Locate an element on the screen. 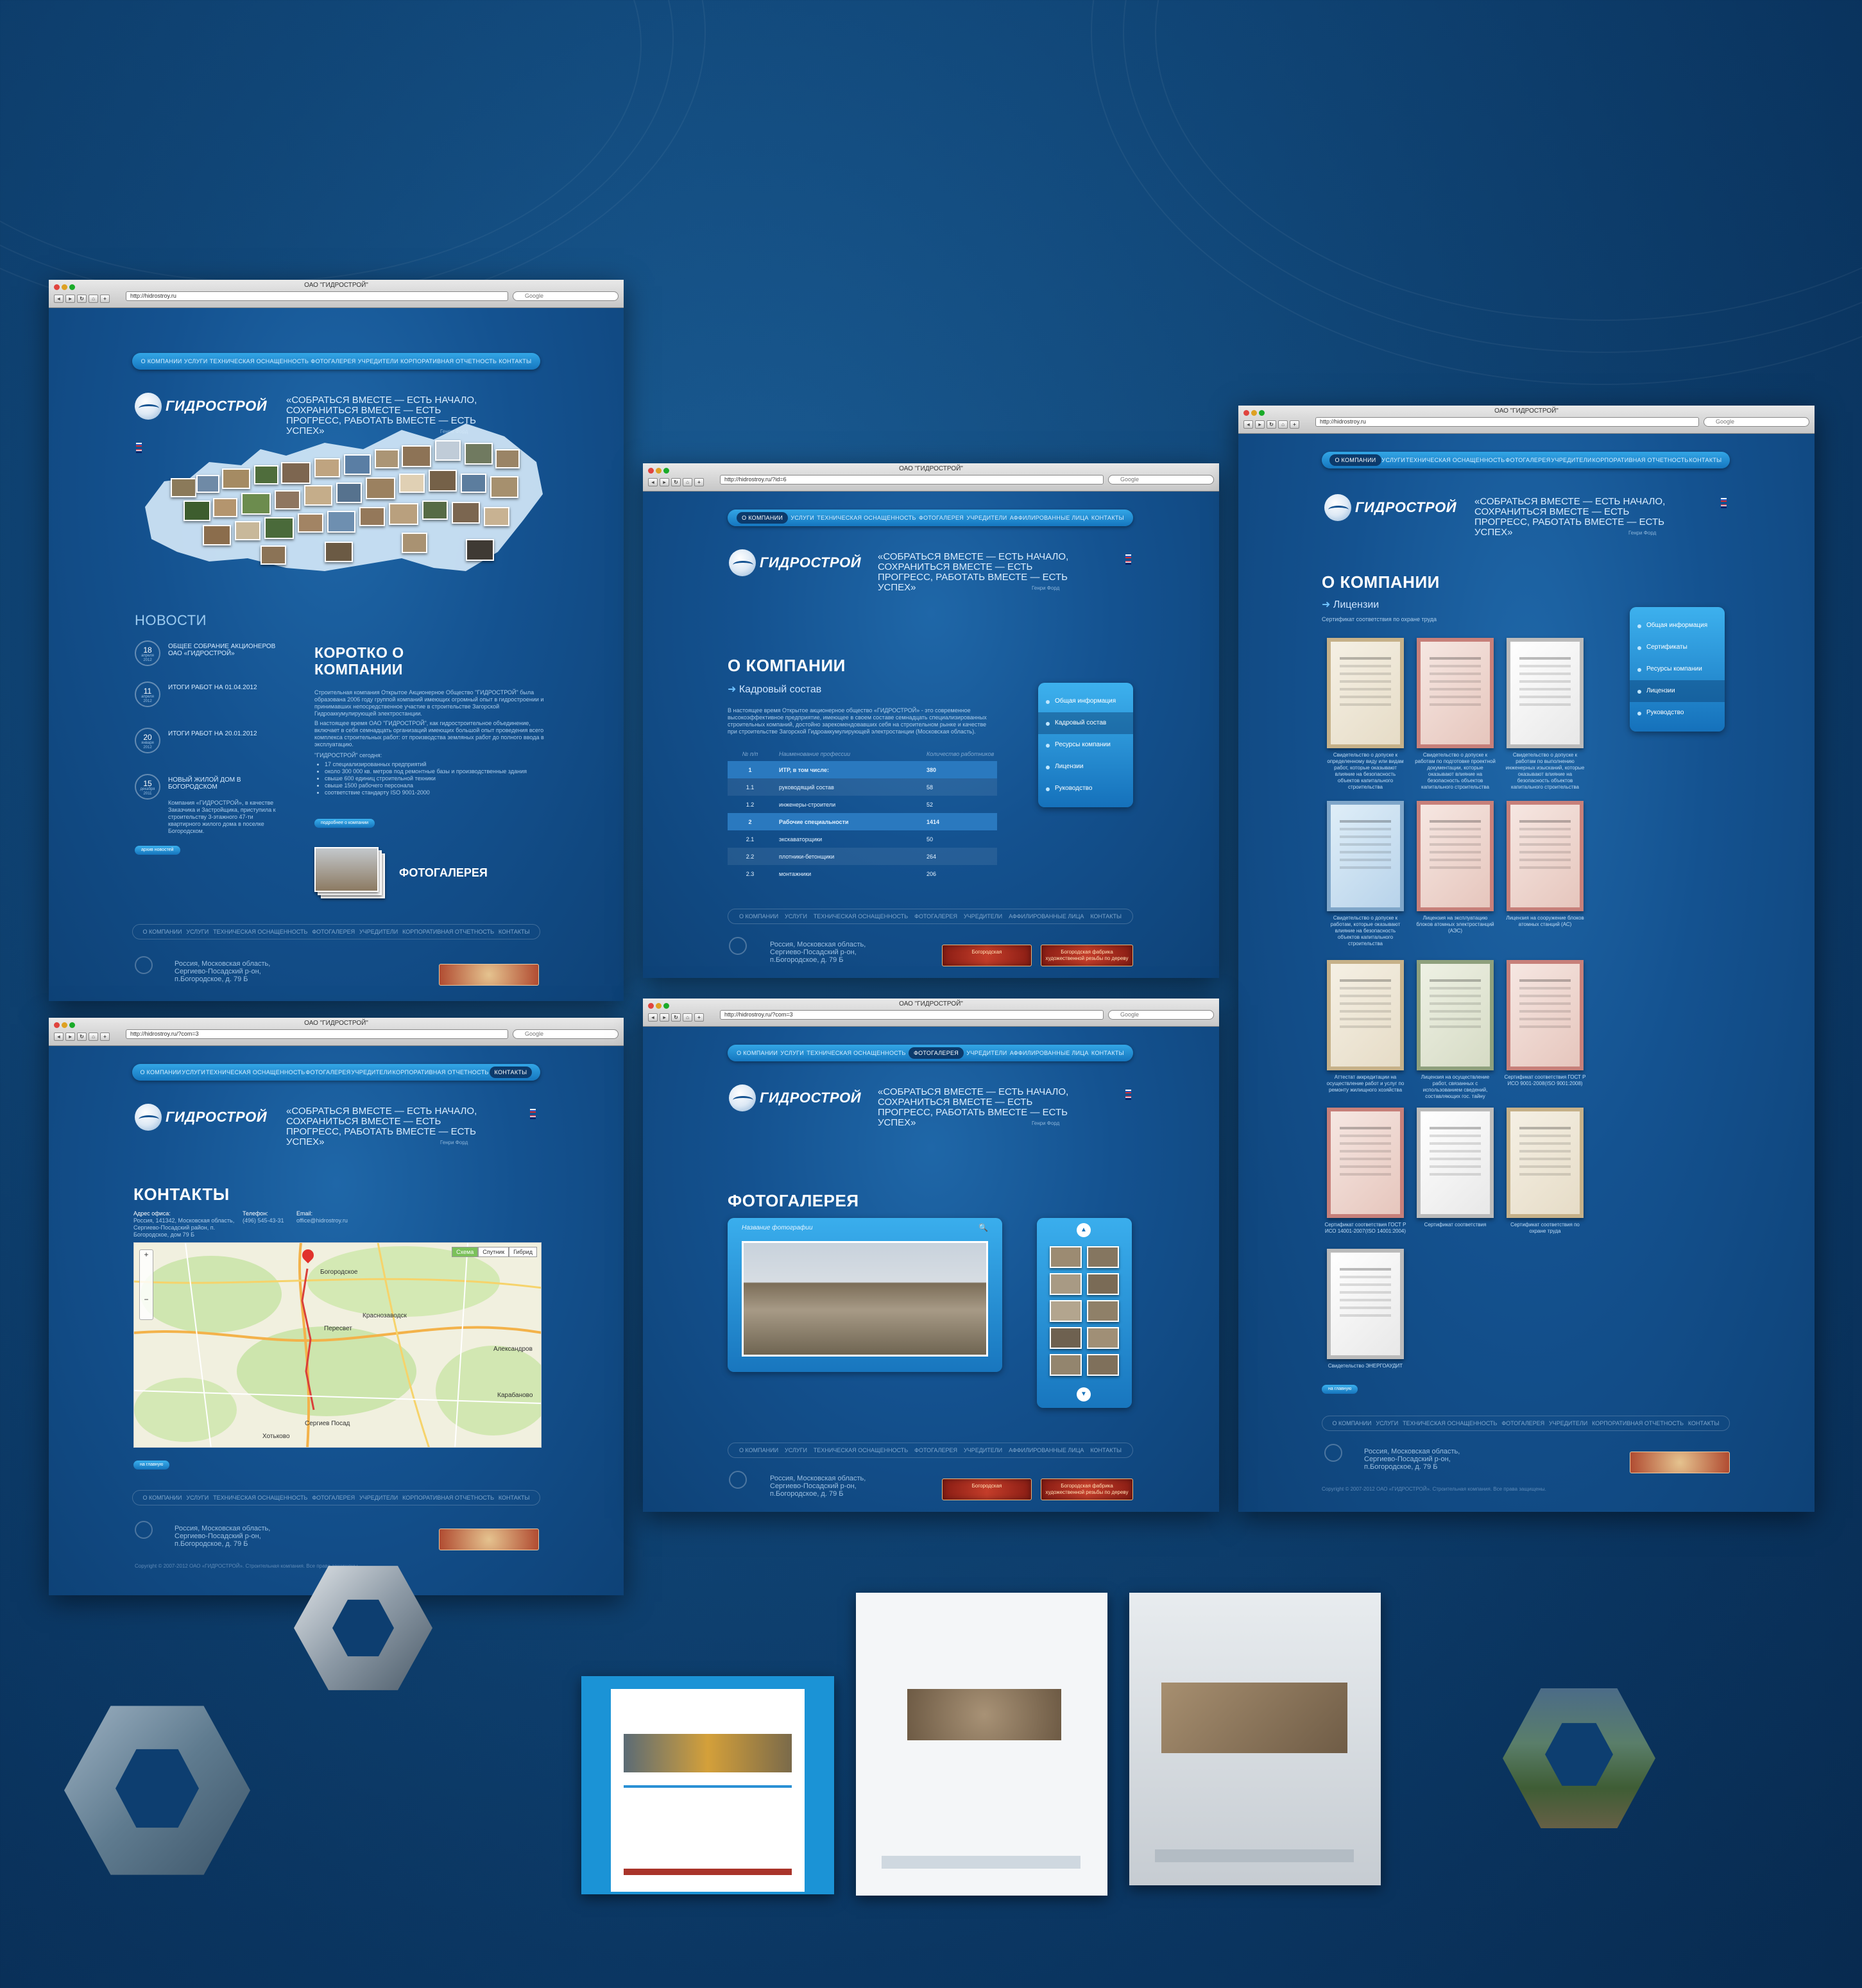  news-headline: ИТОГИ РАБОТ НА 01.04.2012 is located at coordinates (212, 686).